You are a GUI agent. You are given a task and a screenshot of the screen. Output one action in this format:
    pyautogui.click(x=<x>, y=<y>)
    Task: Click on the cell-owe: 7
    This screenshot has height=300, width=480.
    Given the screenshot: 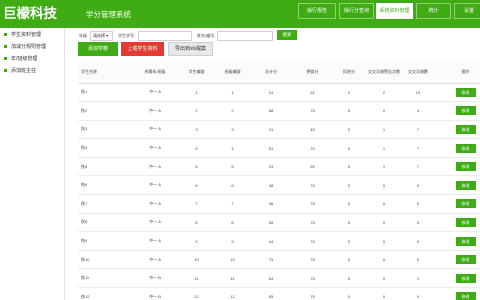 What is the action you would take?
    pyautogui.click(x=418, y=130)
    